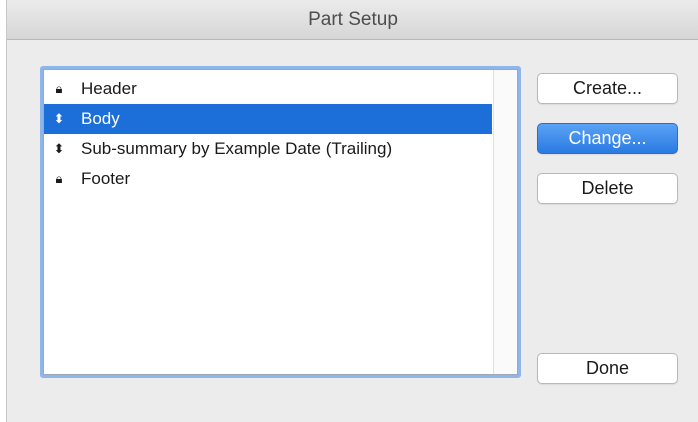  I want to click on list-item-footer: 🔒︎ Footer, so click(268, 179).